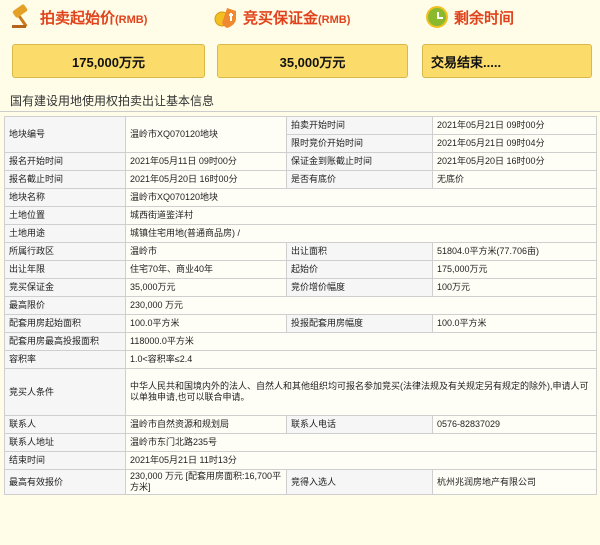 The width and height of the screenshot is (600, 545). What do you see at coordinates (312, 61) in the screenshot?
I see `deposit-value: 35,000万元` at bounding box center [312, 61].